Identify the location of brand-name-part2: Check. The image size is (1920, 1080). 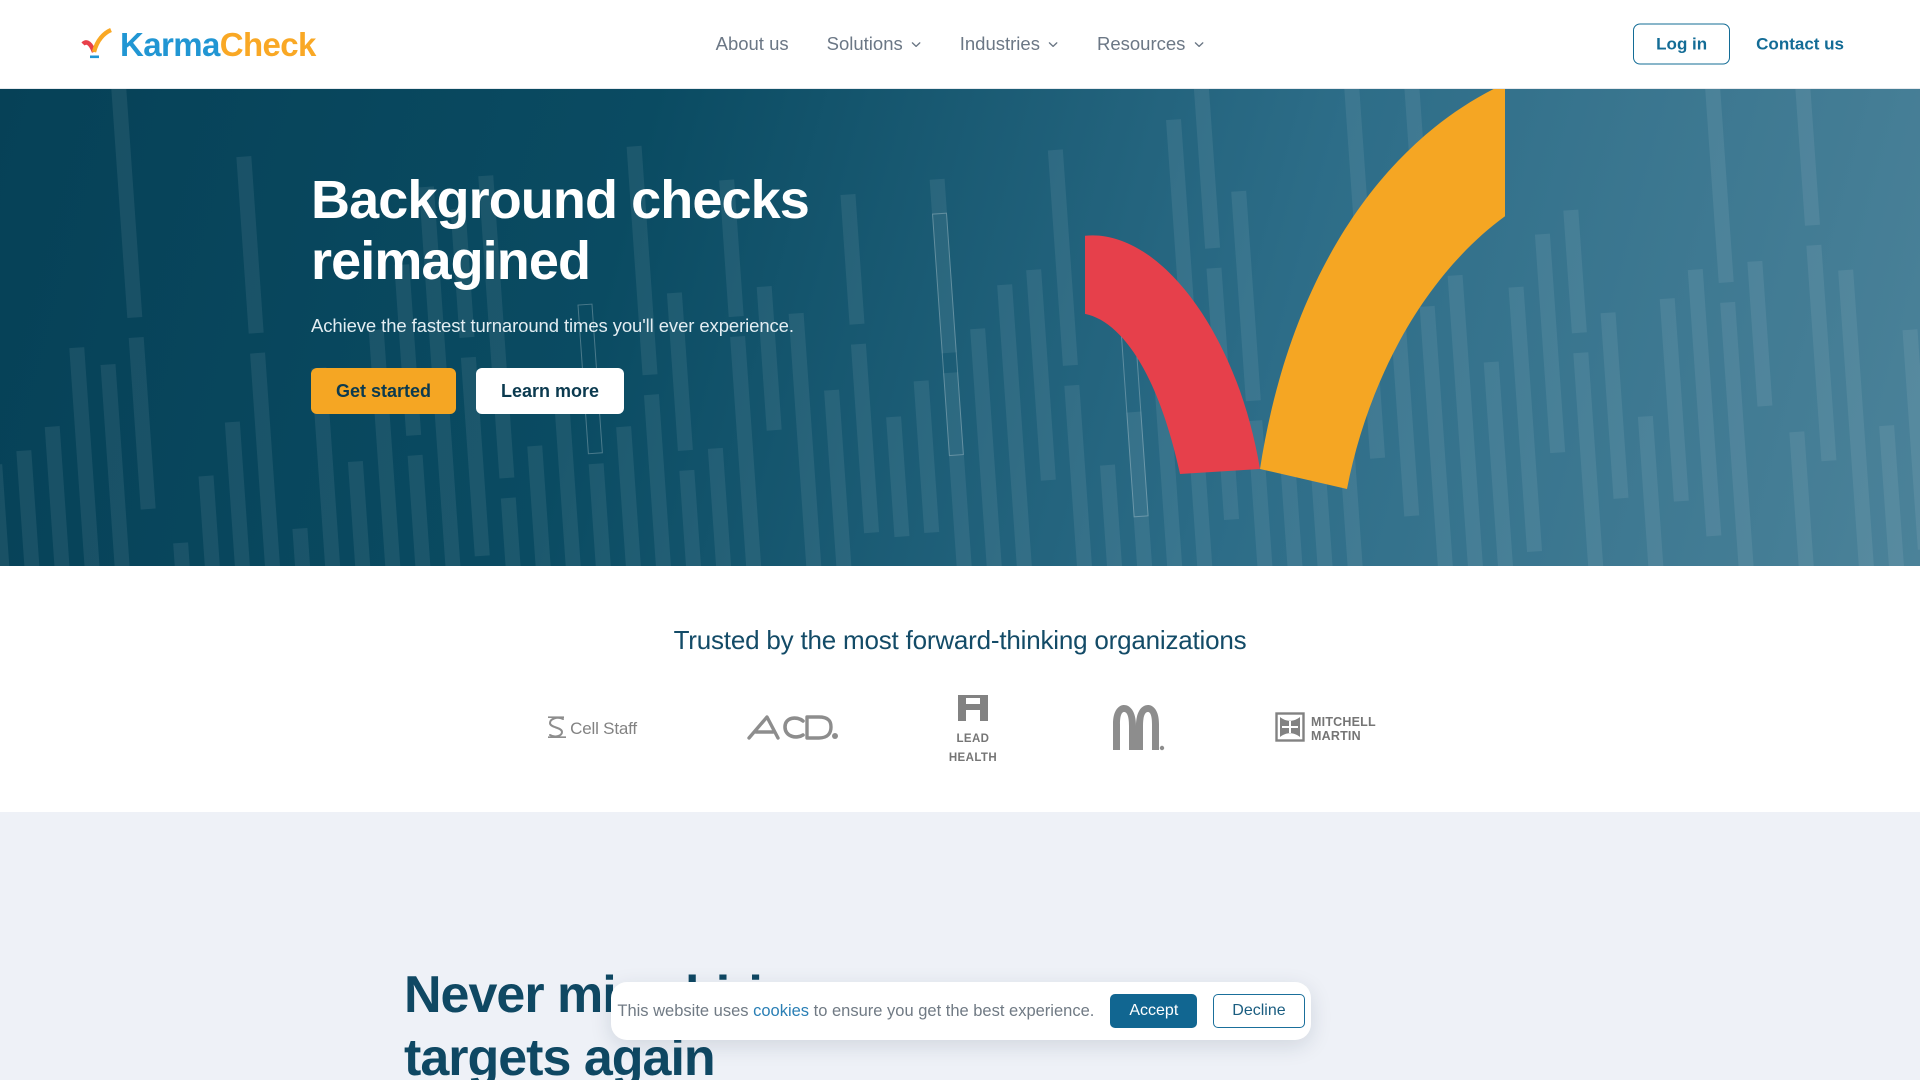
(268, 44).